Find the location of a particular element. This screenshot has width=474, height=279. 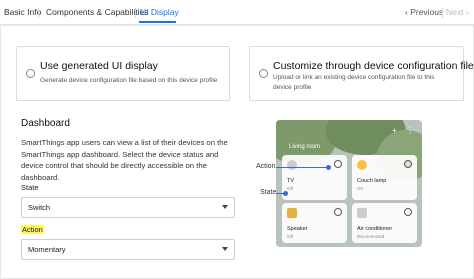

action-label: Action is located at coordinates (32, 229).